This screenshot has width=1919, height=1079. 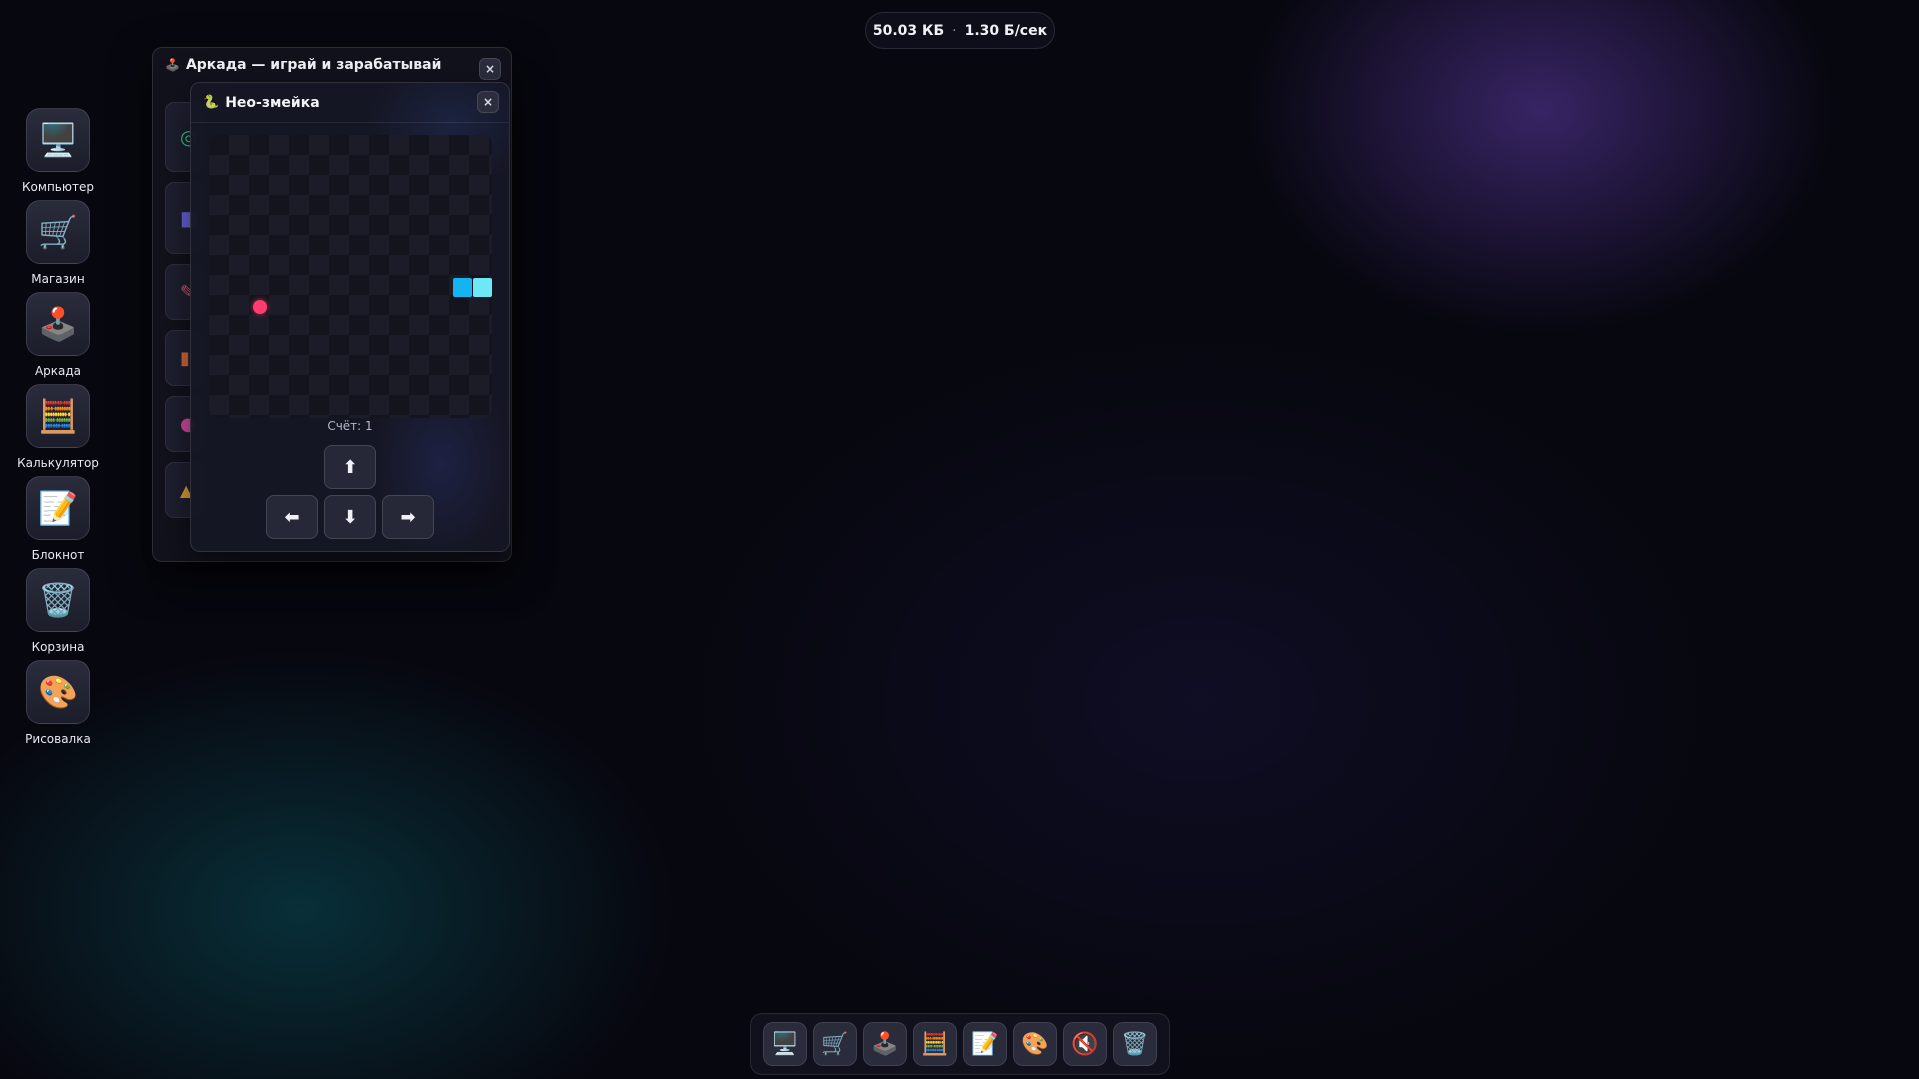 I want to click on snake-window: 🐍 Нео-змейка × Счёт: 1 ⬆ ⬅ ⬇ ➡, so click(x=350, y=317).